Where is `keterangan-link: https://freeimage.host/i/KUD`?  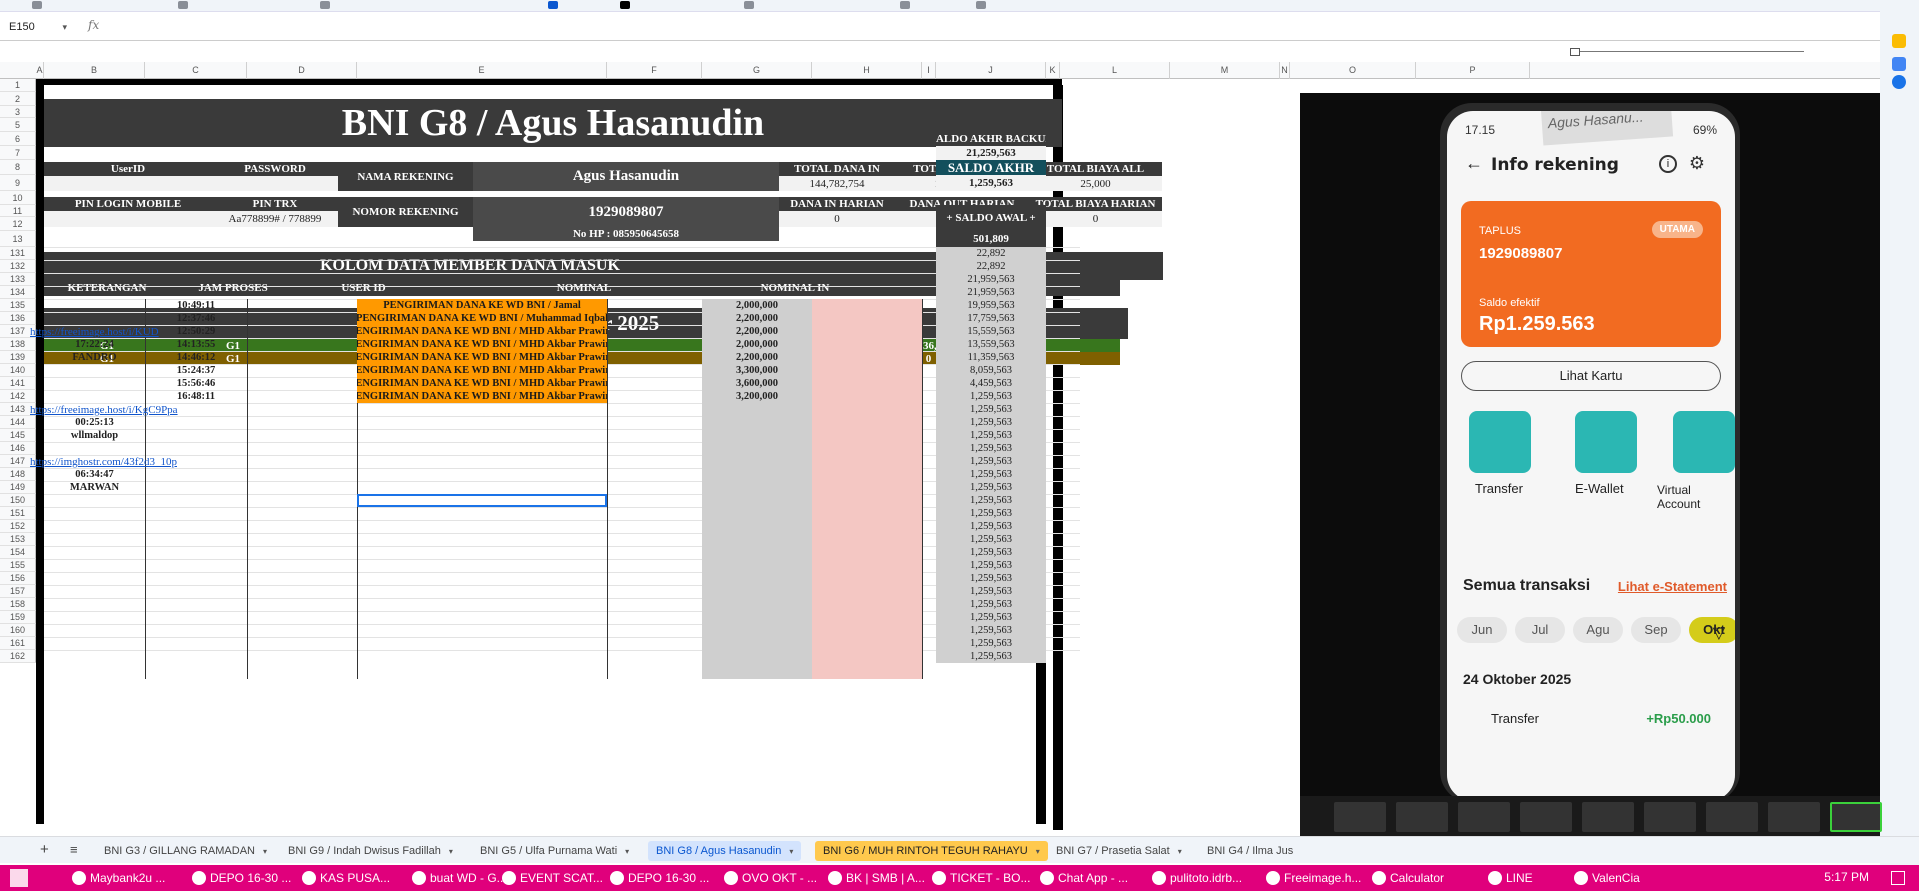
keterangan-link: https://freeimage.host/i/KUD is located at coordinates (94, 332).